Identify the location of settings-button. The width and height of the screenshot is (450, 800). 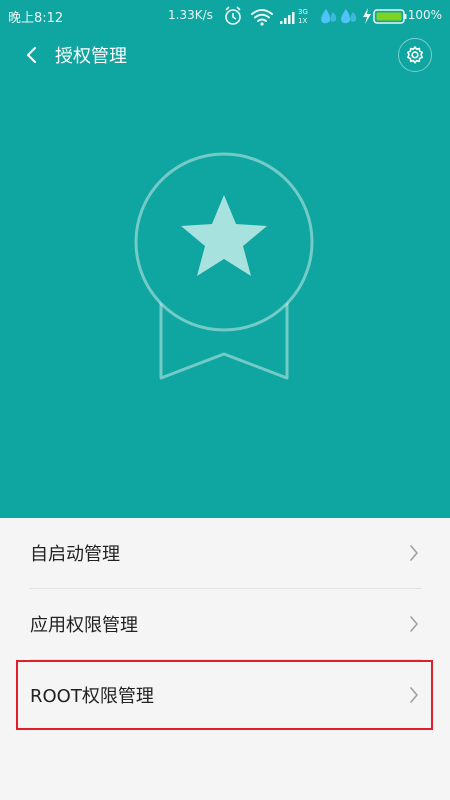
(415, 55).